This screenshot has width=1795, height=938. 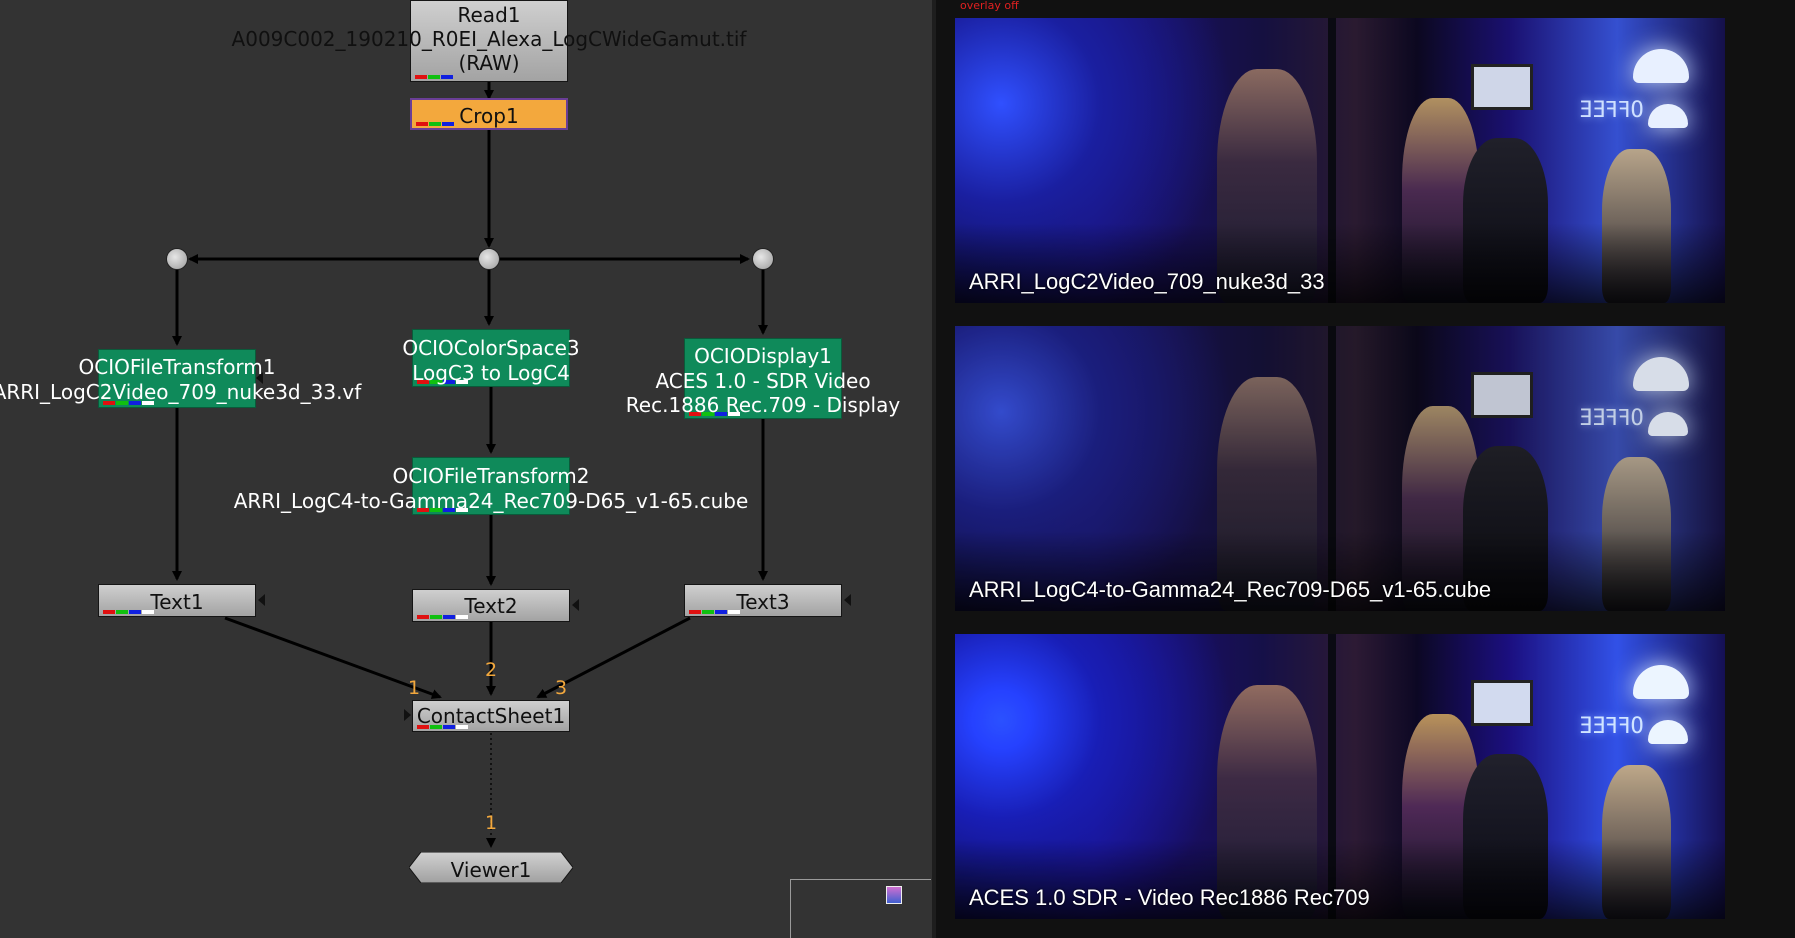 What do you see at coordinates (489, 259) in the screenshot?
I see `dot-node-center` at bounding box center [489, 259].